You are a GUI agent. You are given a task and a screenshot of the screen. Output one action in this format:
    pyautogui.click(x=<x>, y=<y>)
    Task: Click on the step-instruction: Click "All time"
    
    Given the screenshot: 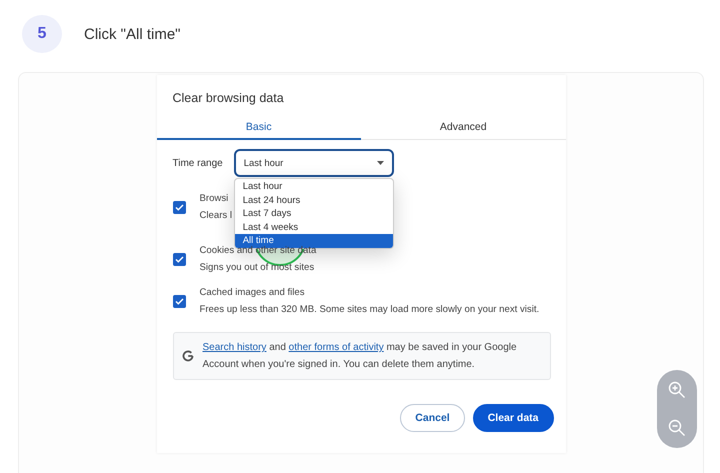 What is the action you would take?
    pyautogui.click(x=132, y=34)
    